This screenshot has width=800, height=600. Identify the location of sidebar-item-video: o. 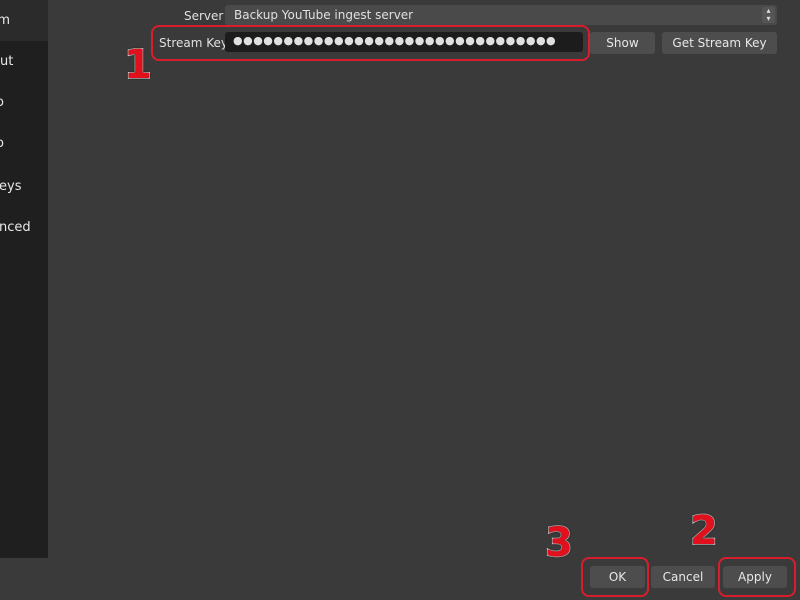
(24, 143).